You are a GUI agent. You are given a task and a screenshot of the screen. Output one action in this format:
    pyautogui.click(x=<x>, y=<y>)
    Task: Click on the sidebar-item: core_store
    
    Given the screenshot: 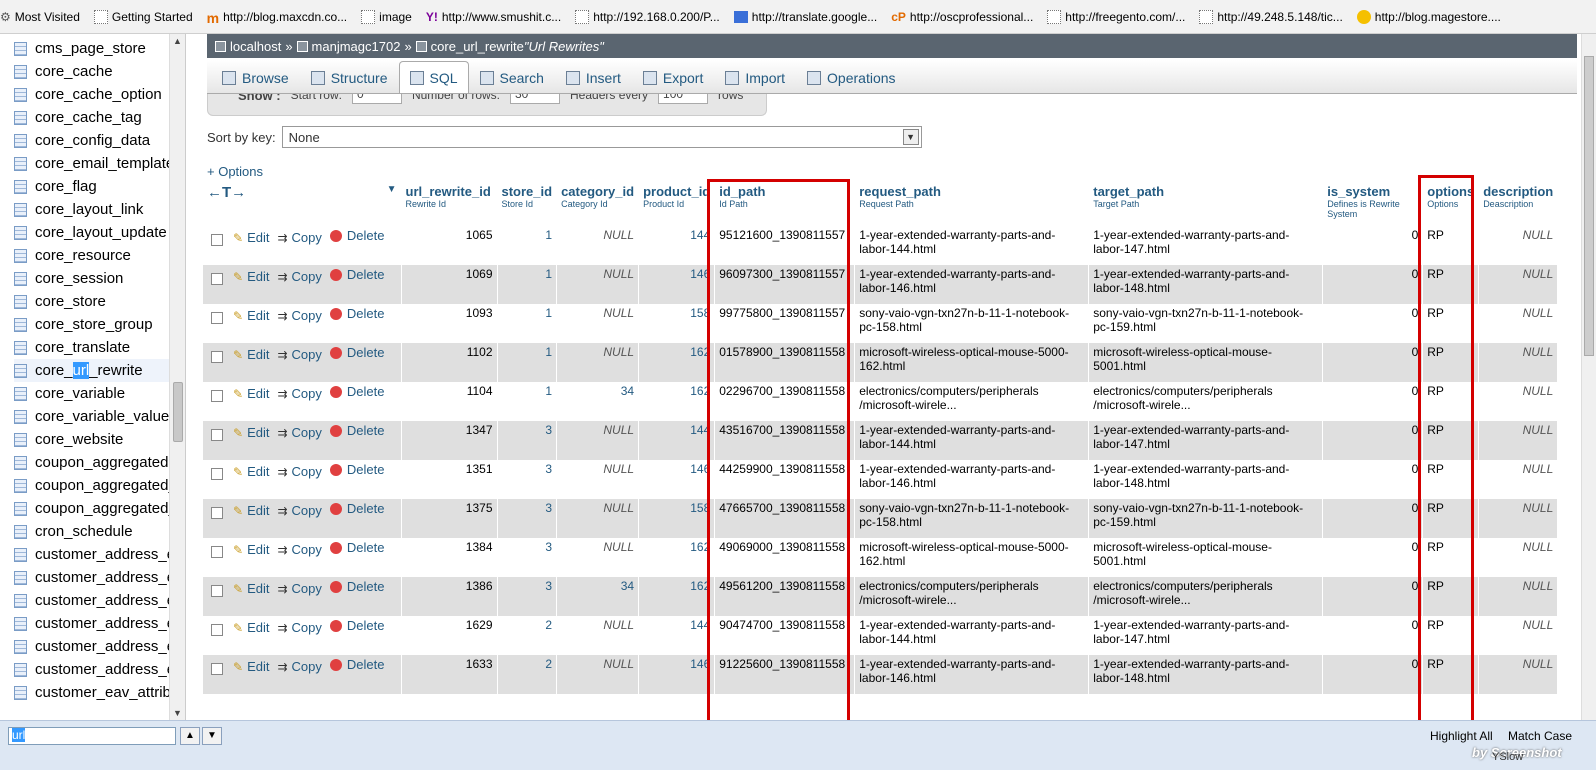 What is the action you would take?
    pyautogui.click(x=99, y=301)
    